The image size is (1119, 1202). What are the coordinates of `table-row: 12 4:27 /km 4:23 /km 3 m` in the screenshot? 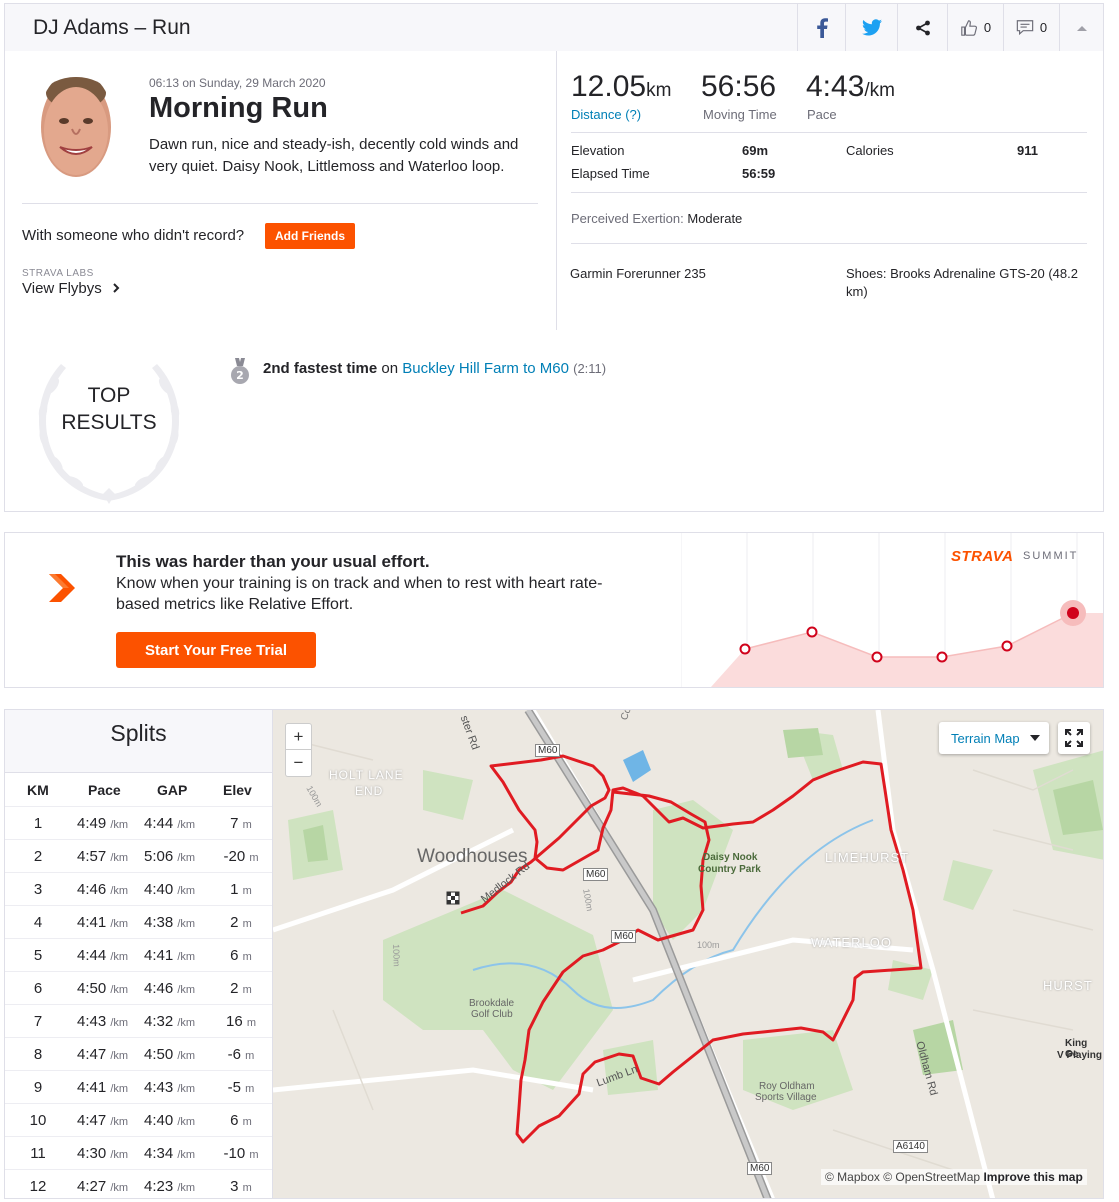 It's located at (138, 1185).